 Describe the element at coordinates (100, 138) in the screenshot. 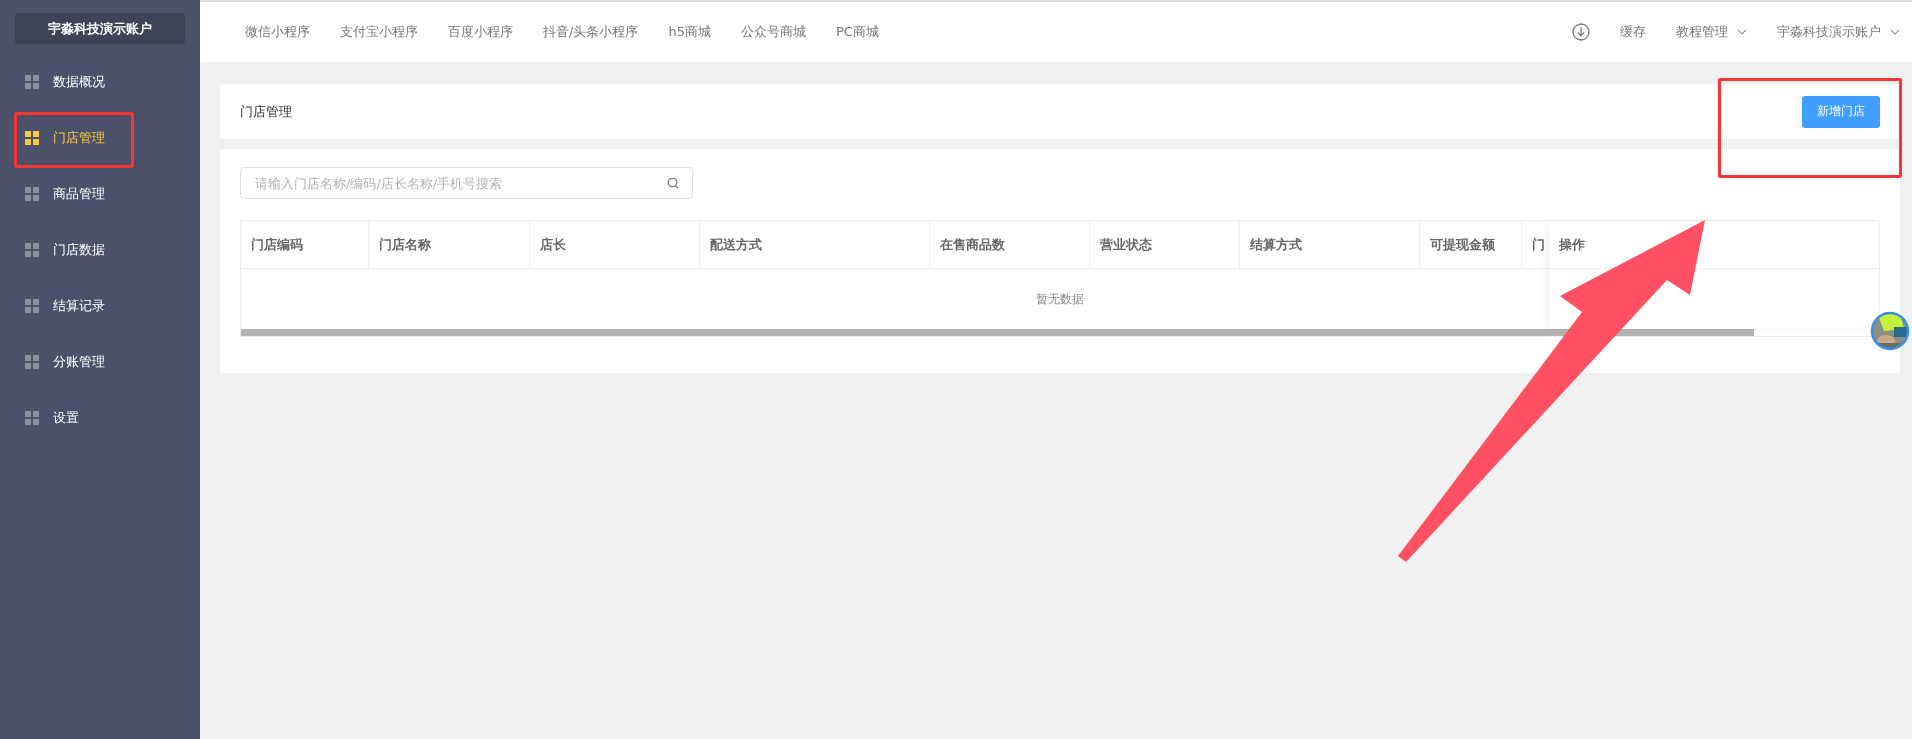

I see `sidebar-item: 门店管理` at that location.